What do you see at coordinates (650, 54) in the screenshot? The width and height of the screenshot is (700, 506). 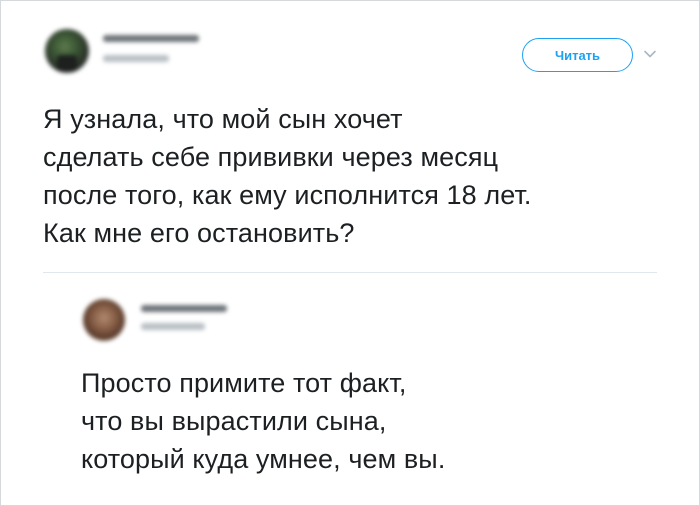 I see `chevron-down-icon` at bounding box center [650, 54].